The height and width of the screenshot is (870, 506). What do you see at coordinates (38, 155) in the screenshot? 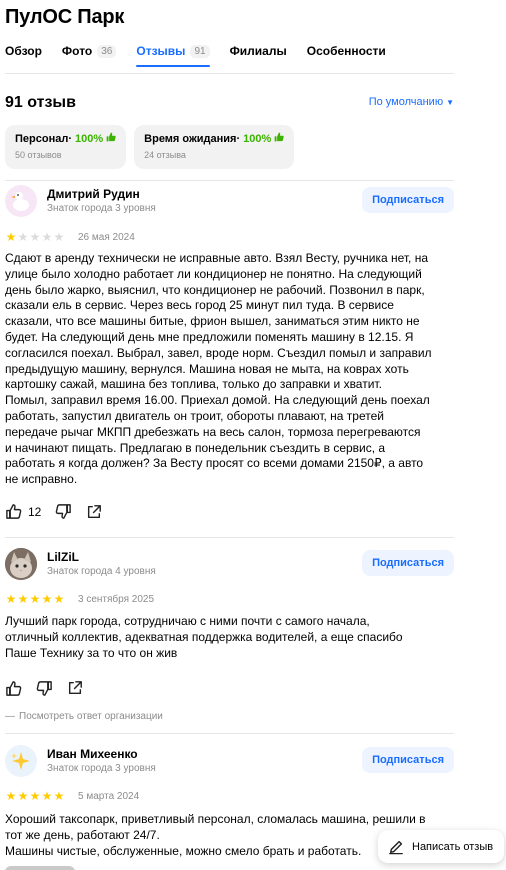
I see `aspect-count: 50 отзывов` at bounding box center [38, 155].